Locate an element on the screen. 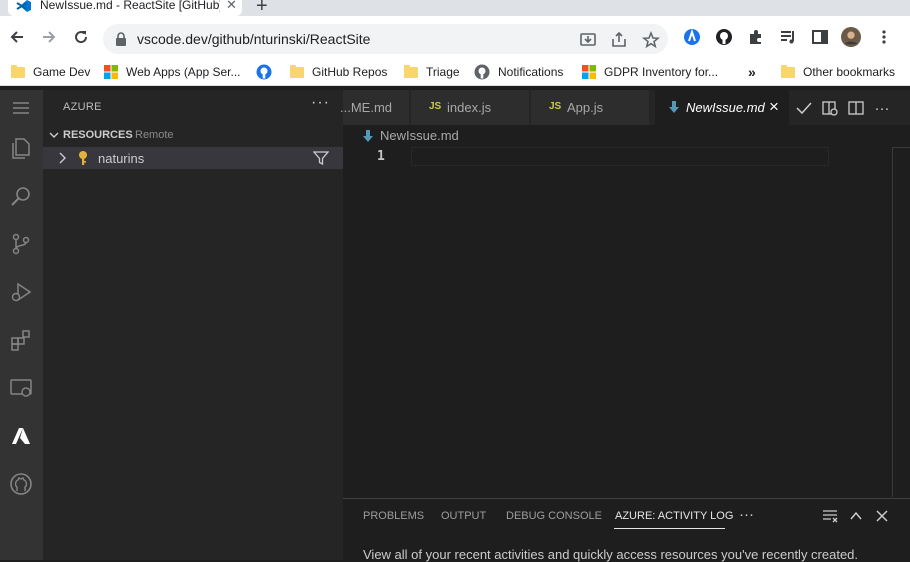 The width and height of the screenshot is (910, 562). browser-menu-button is located at coordinates (884, 37).